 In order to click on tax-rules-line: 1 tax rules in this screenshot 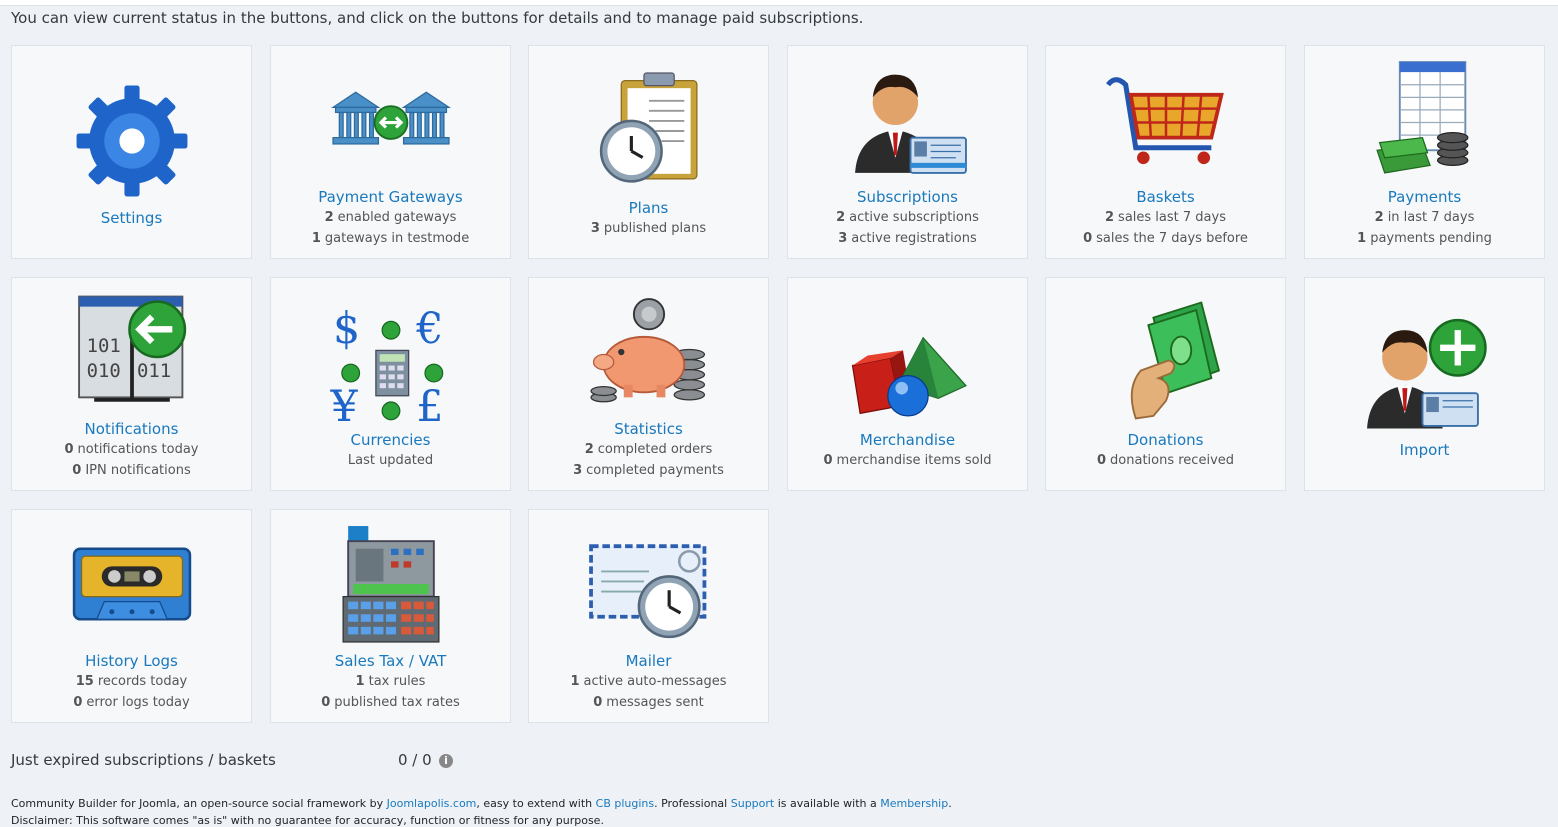, I will do `click(390, 681)`.